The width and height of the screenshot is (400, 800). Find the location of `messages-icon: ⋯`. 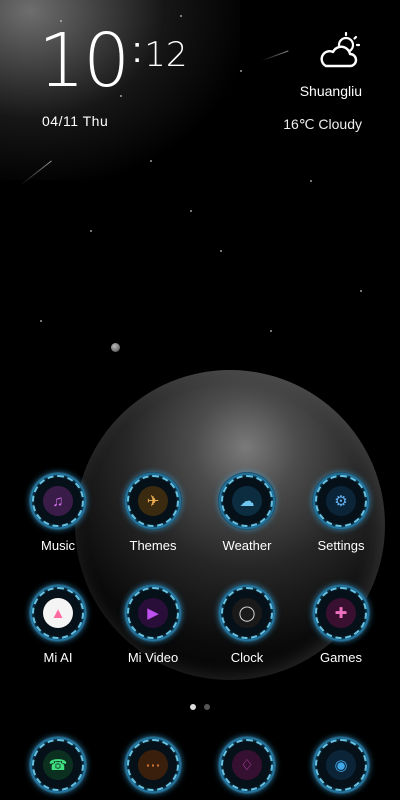

messages-icon: ⋯ is located at coordinates (153, 765).